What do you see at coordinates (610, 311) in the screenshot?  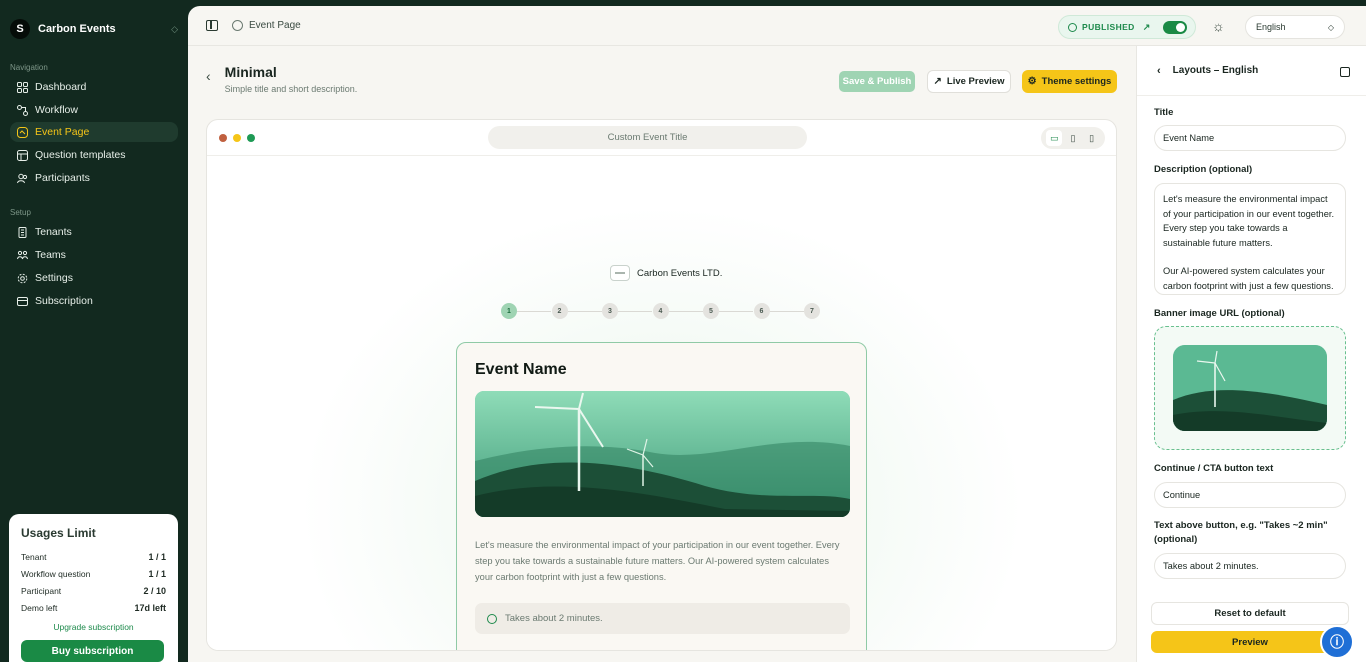 I see `step-3: 3` at bounding box center [610, 311].